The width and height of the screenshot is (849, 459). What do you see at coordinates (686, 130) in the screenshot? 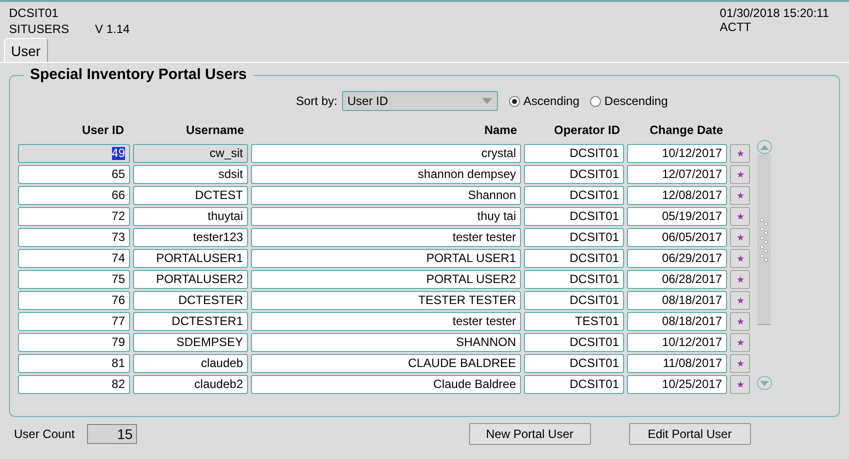
I see `column-header: Change Date` at bounding box center [686, 130].